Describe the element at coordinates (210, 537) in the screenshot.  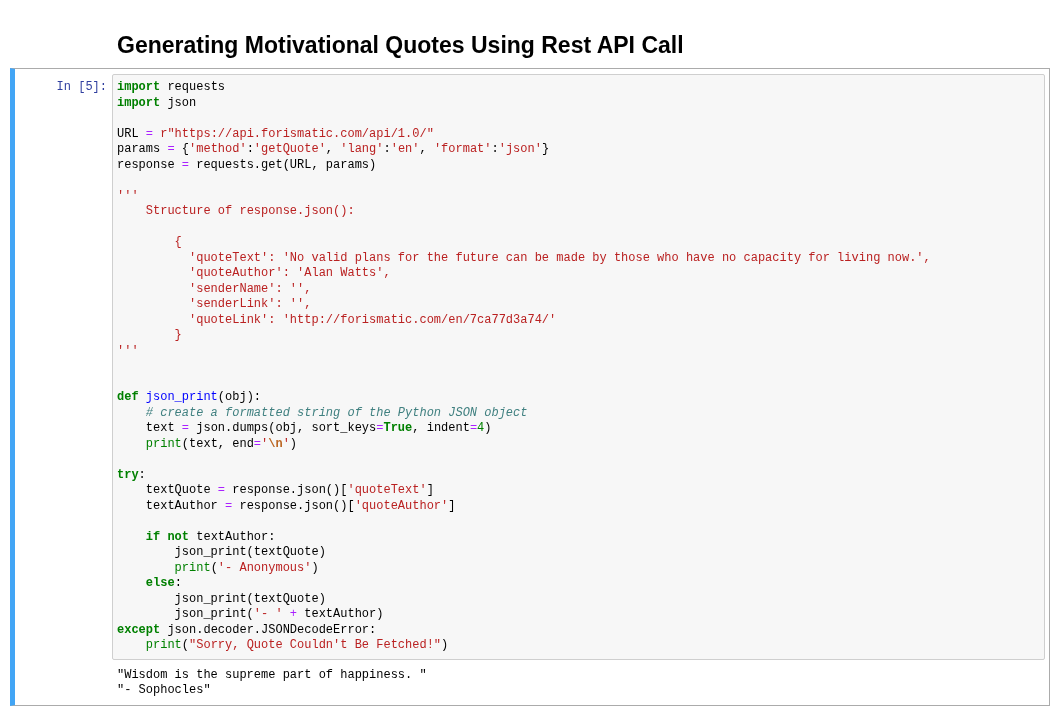
I see `code-line: if not textAuthor:` at that location.